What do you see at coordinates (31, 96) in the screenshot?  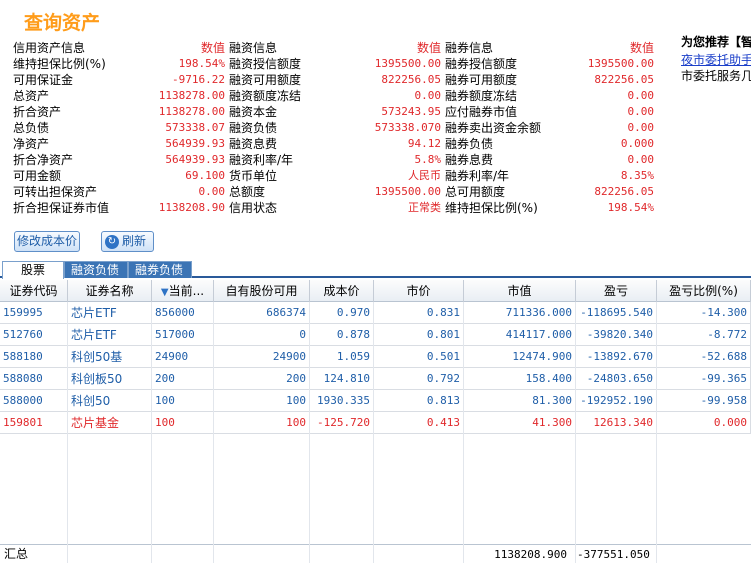 I see `info-label: 总资产` at bounding box center [31, 96].